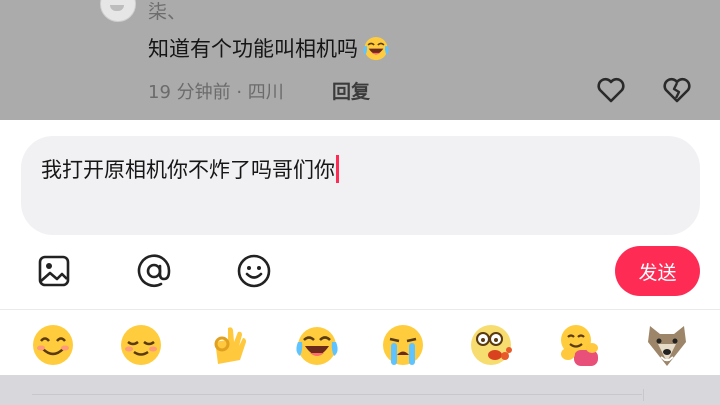  I want to click on relieved-emoji-icon, so click(141, 345).